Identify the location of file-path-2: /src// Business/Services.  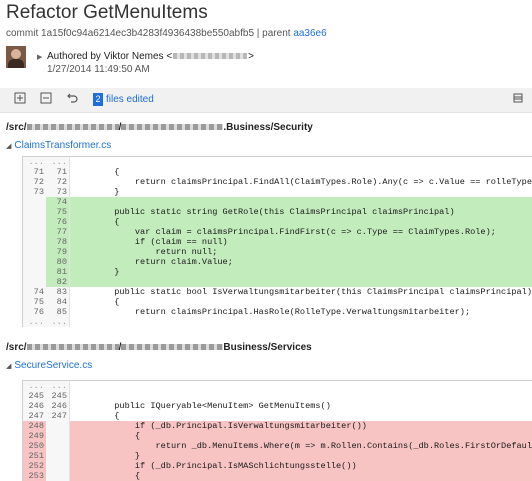
(159, 347).